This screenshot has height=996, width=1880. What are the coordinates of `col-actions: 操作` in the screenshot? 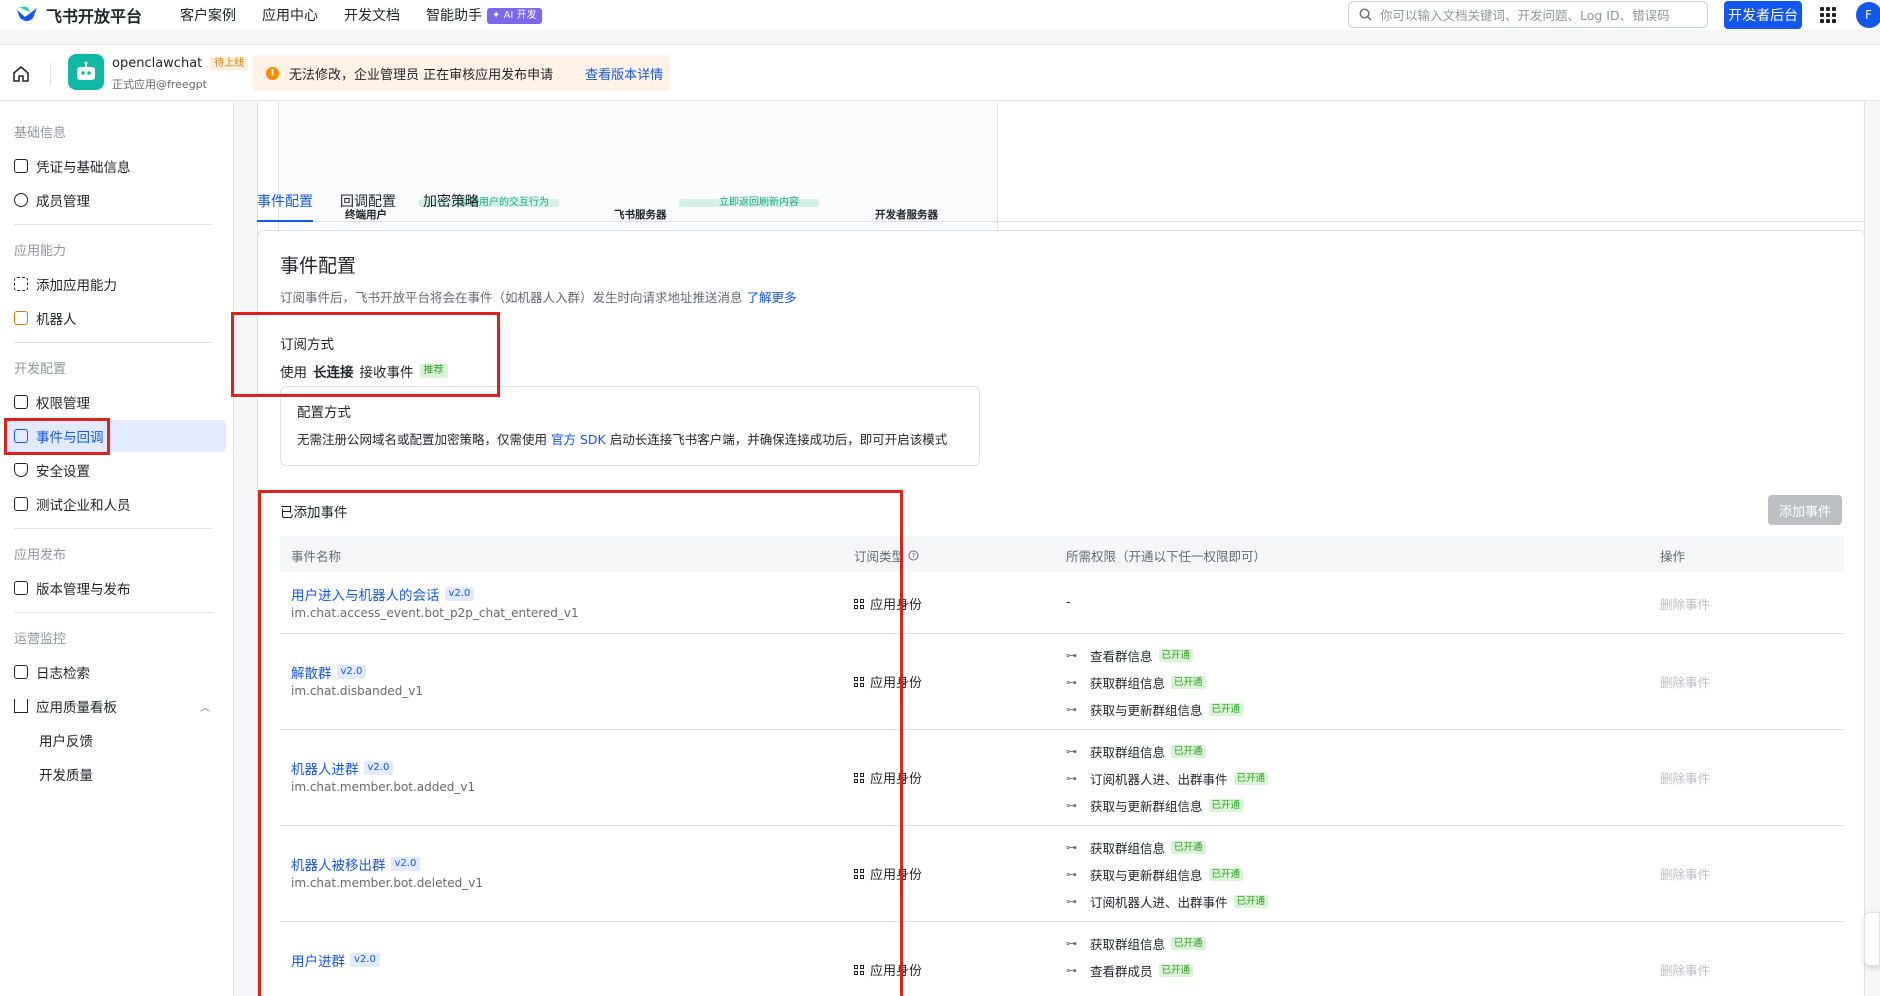 It's located at (1673, 556).